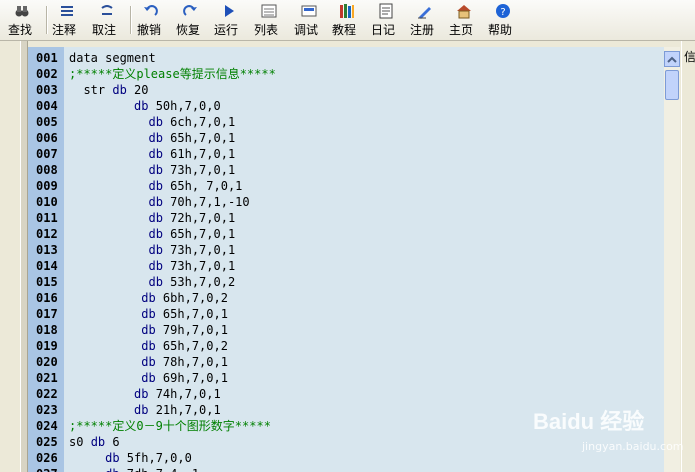 The height and width of the screenshot is (472, 695). I want to click on right-panel: 信, so click(688, 256).